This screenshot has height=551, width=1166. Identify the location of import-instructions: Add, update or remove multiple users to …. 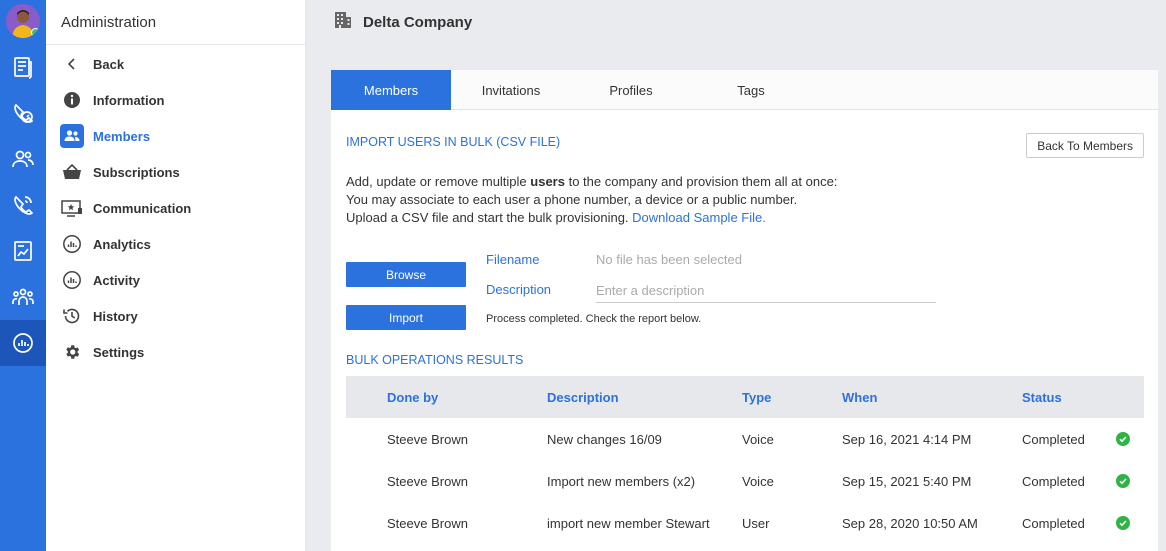
(591, 200).